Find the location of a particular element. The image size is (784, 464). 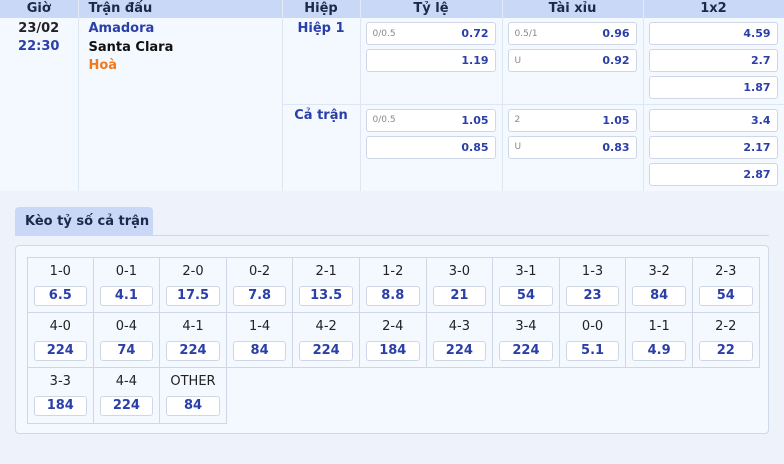

score-odds-button: 5.1 is located at coordinates (592, 350).